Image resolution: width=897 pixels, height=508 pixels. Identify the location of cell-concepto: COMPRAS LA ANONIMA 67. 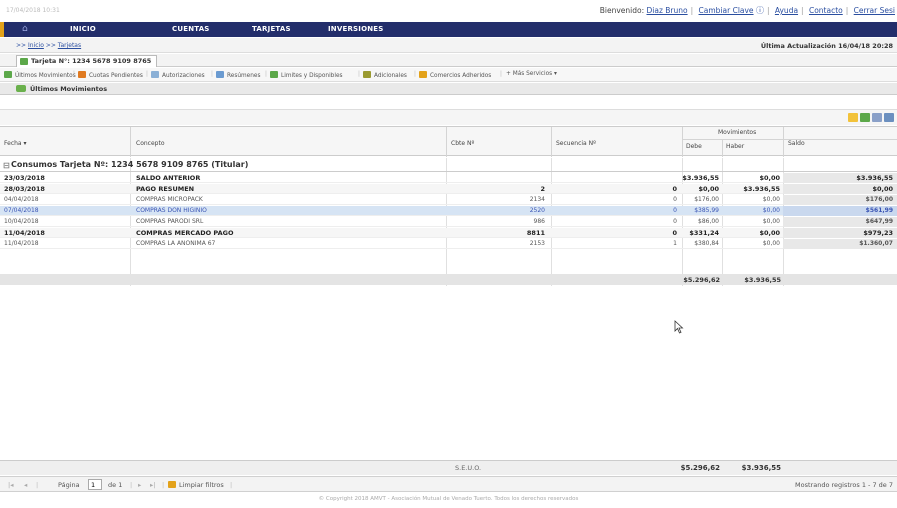
(176, 243).